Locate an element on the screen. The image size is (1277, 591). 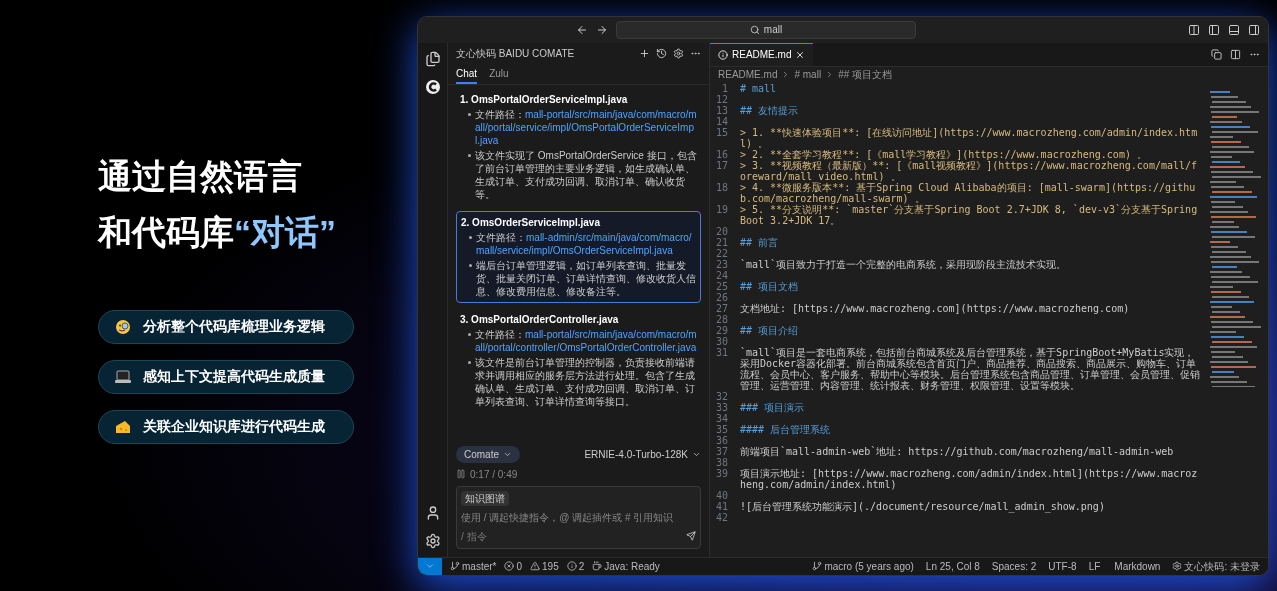
file-title: 3. OmsPortalOrderController.java is located at coordinates (540, 319).